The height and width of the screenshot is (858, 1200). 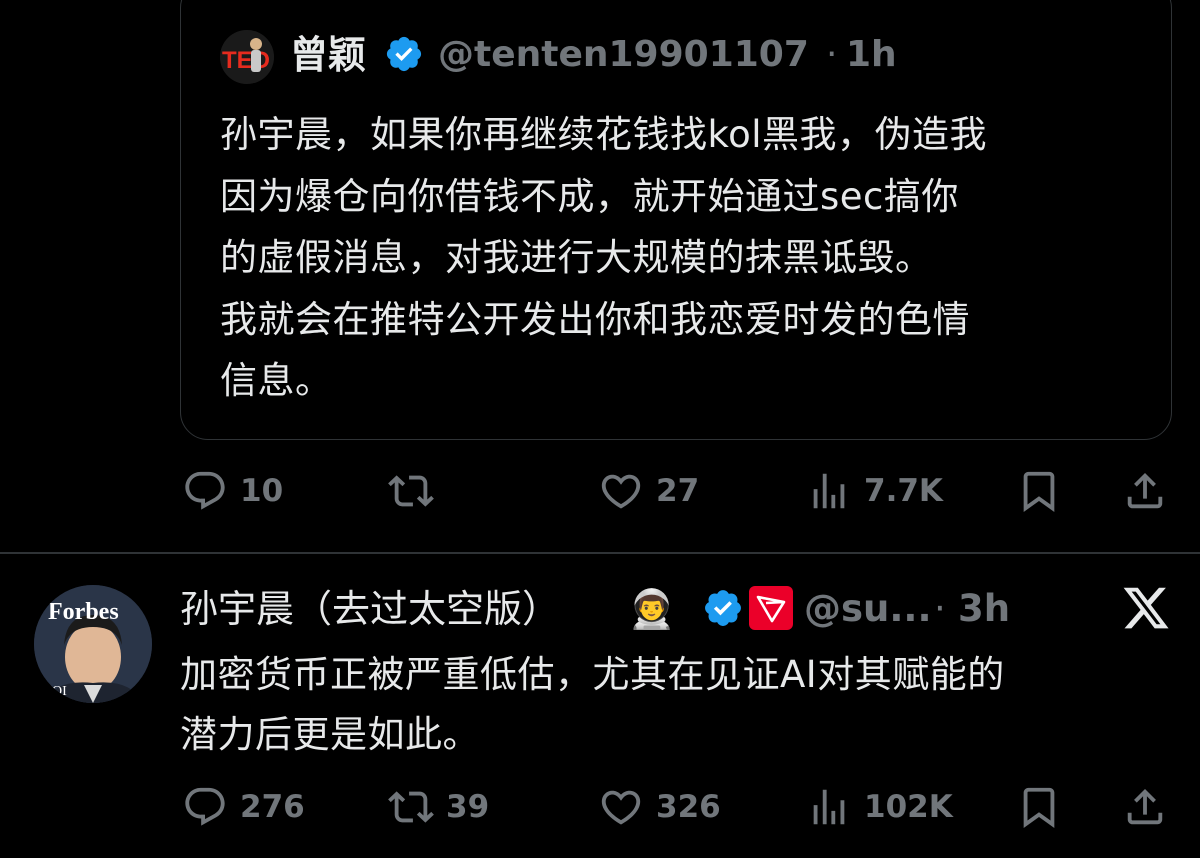 What do you see at coordinates (1146, 608) in the screenshot?
I see `x-logo-icon` at bounding box center [1146, 608].